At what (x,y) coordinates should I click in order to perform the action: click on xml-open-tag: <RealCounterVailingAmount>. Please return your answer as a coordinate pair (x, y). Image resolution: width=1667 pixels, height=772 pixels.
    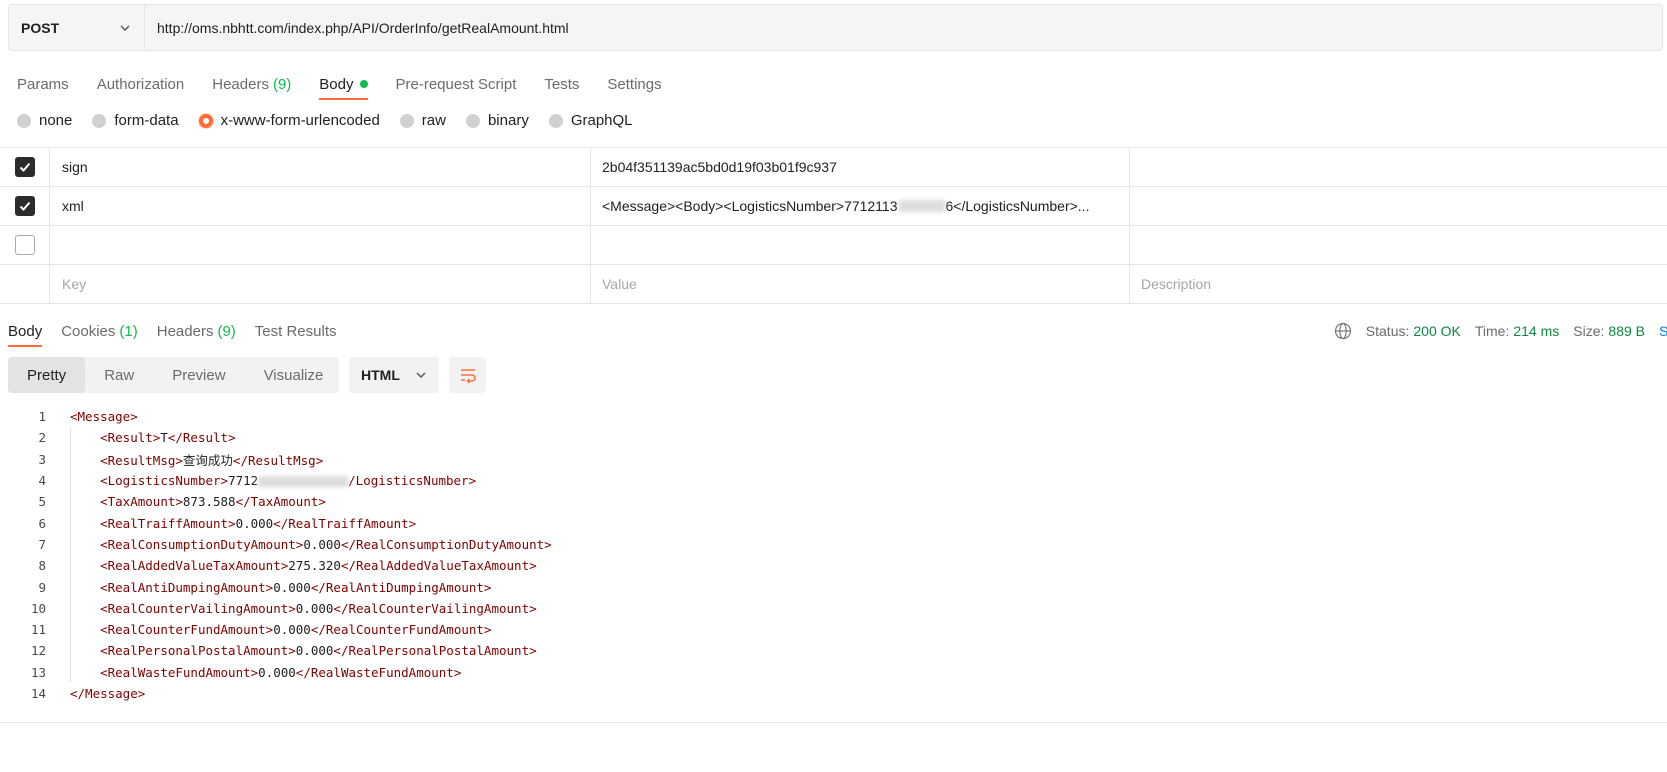
    Looking at the image, I should click on (198, 608).